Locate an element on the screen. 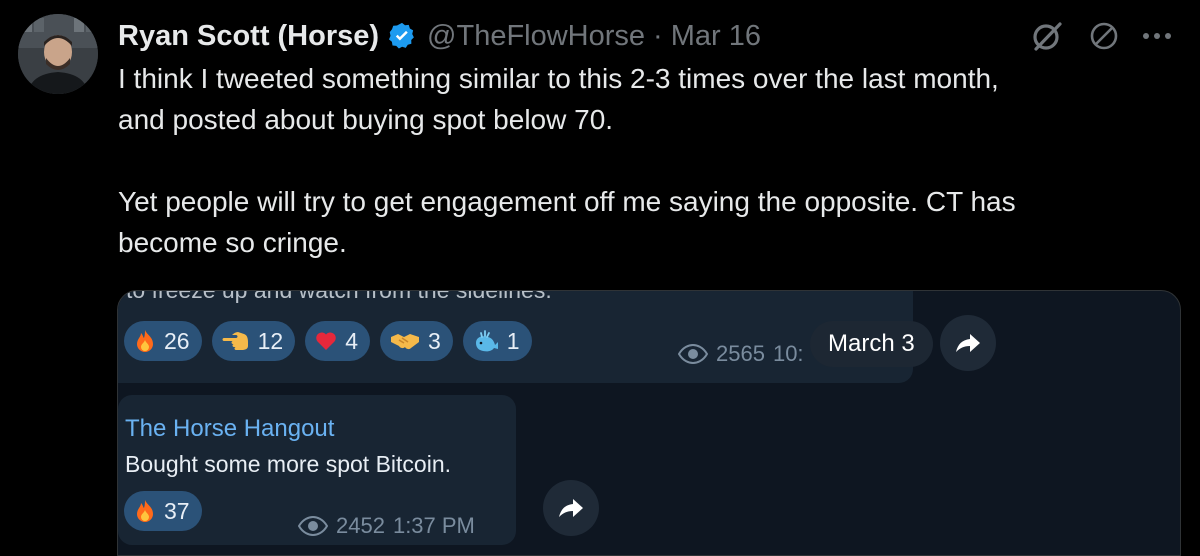 This screenshot has width=1200, height=556. message-views: 2452 1:37 PM is located at coordinates (386, 526).